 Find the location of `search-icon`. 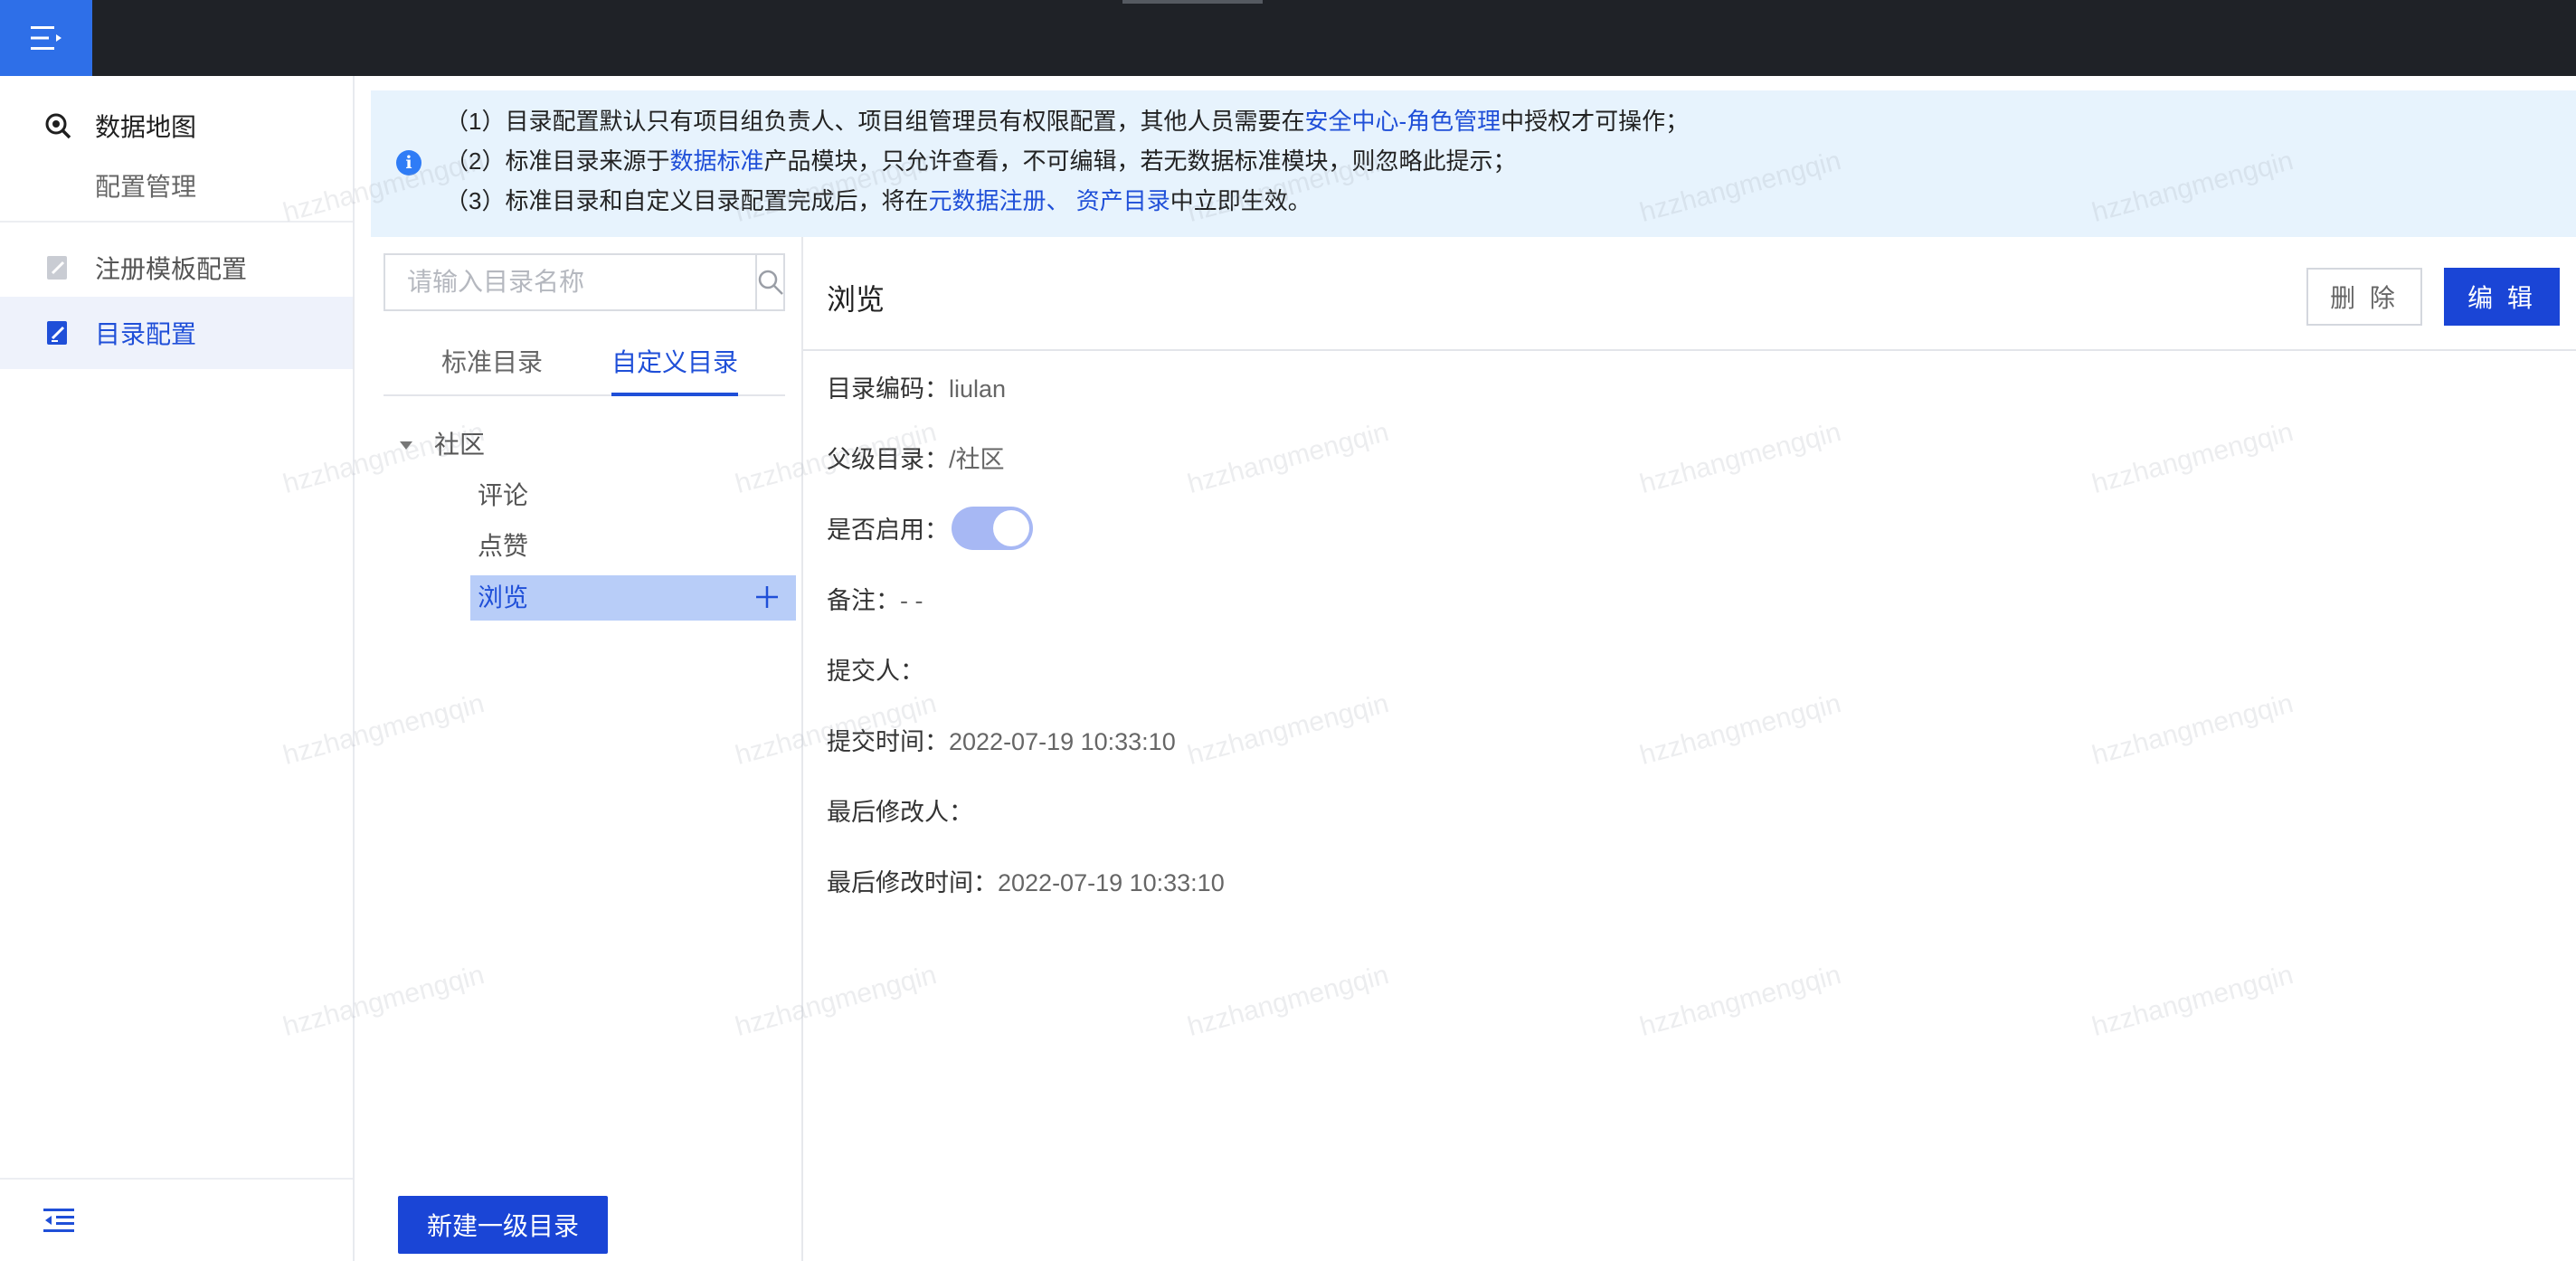

search-icon is located at coordinates (770, 282).